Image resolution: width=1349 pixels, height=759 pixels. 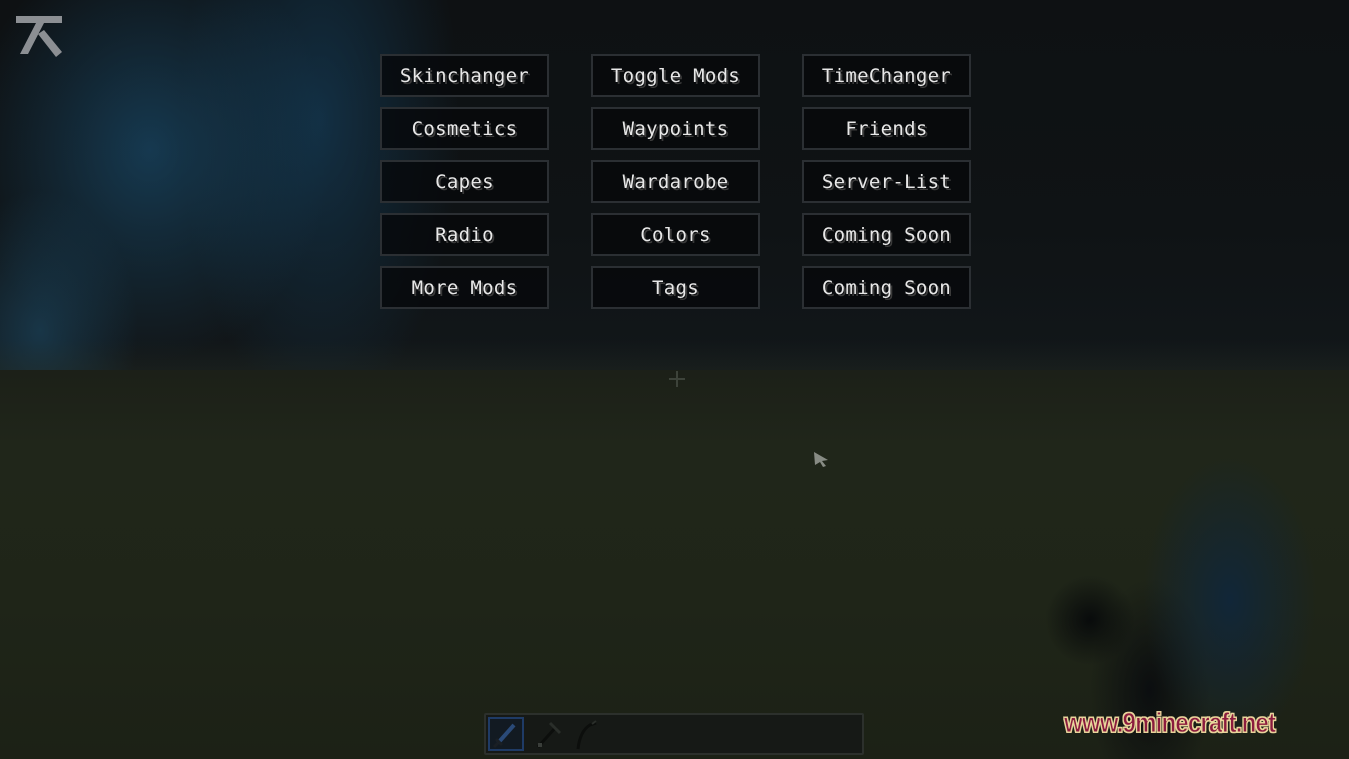 I want to click on sword-icon, so click(x=504, y=736).